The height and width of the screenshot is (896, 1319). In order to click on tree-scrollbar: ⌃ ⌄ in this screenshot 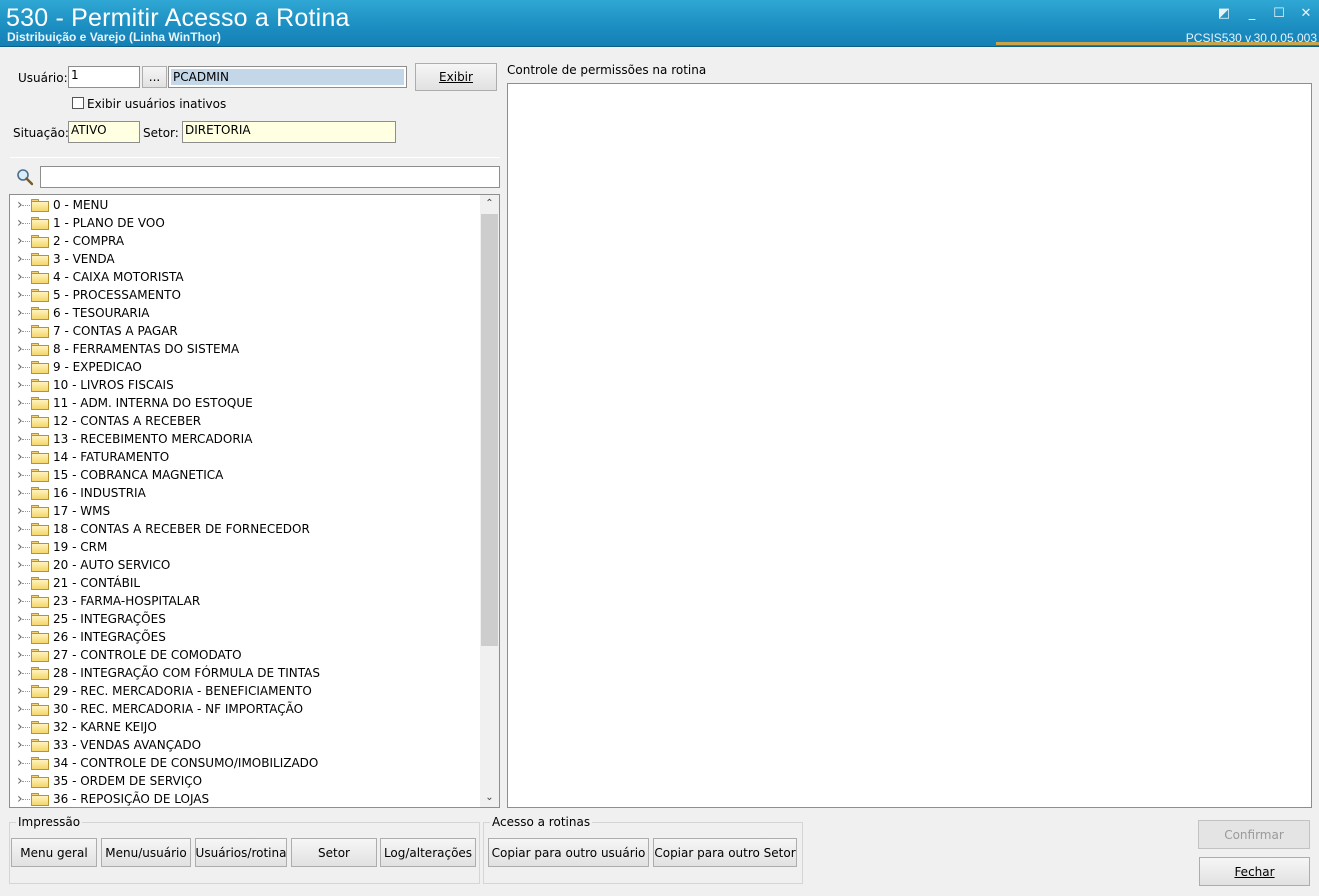, I will do `click(489, 501)`.